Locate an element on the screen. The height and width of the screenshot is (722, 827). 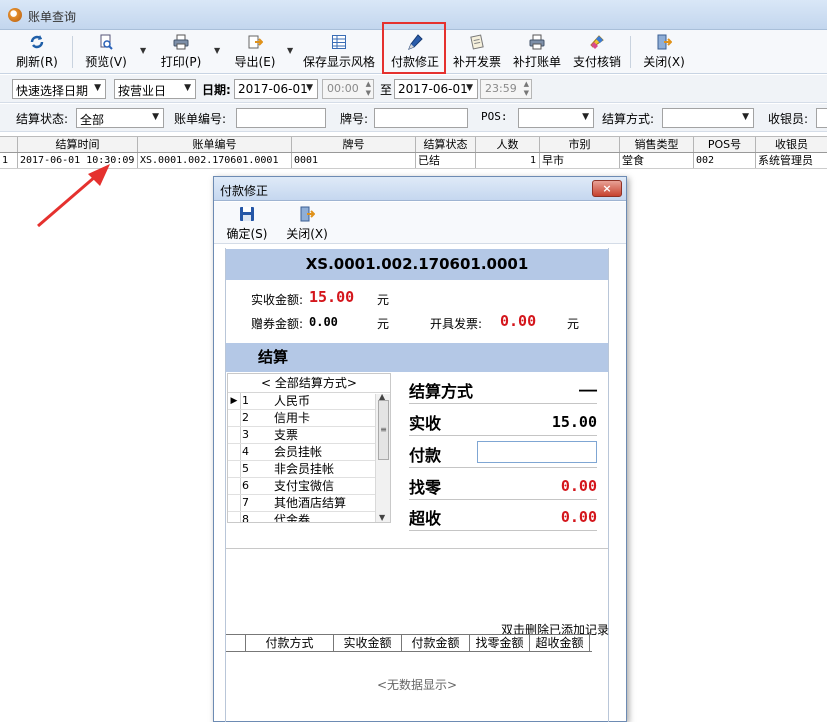
pay-method-dropdown: ▼ is located at coordinates (708, 118).